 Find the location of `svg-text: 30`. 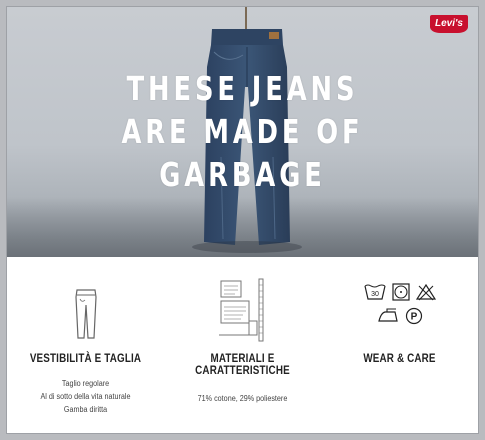

svg-text: 30 is located at coordinates (375, 294).